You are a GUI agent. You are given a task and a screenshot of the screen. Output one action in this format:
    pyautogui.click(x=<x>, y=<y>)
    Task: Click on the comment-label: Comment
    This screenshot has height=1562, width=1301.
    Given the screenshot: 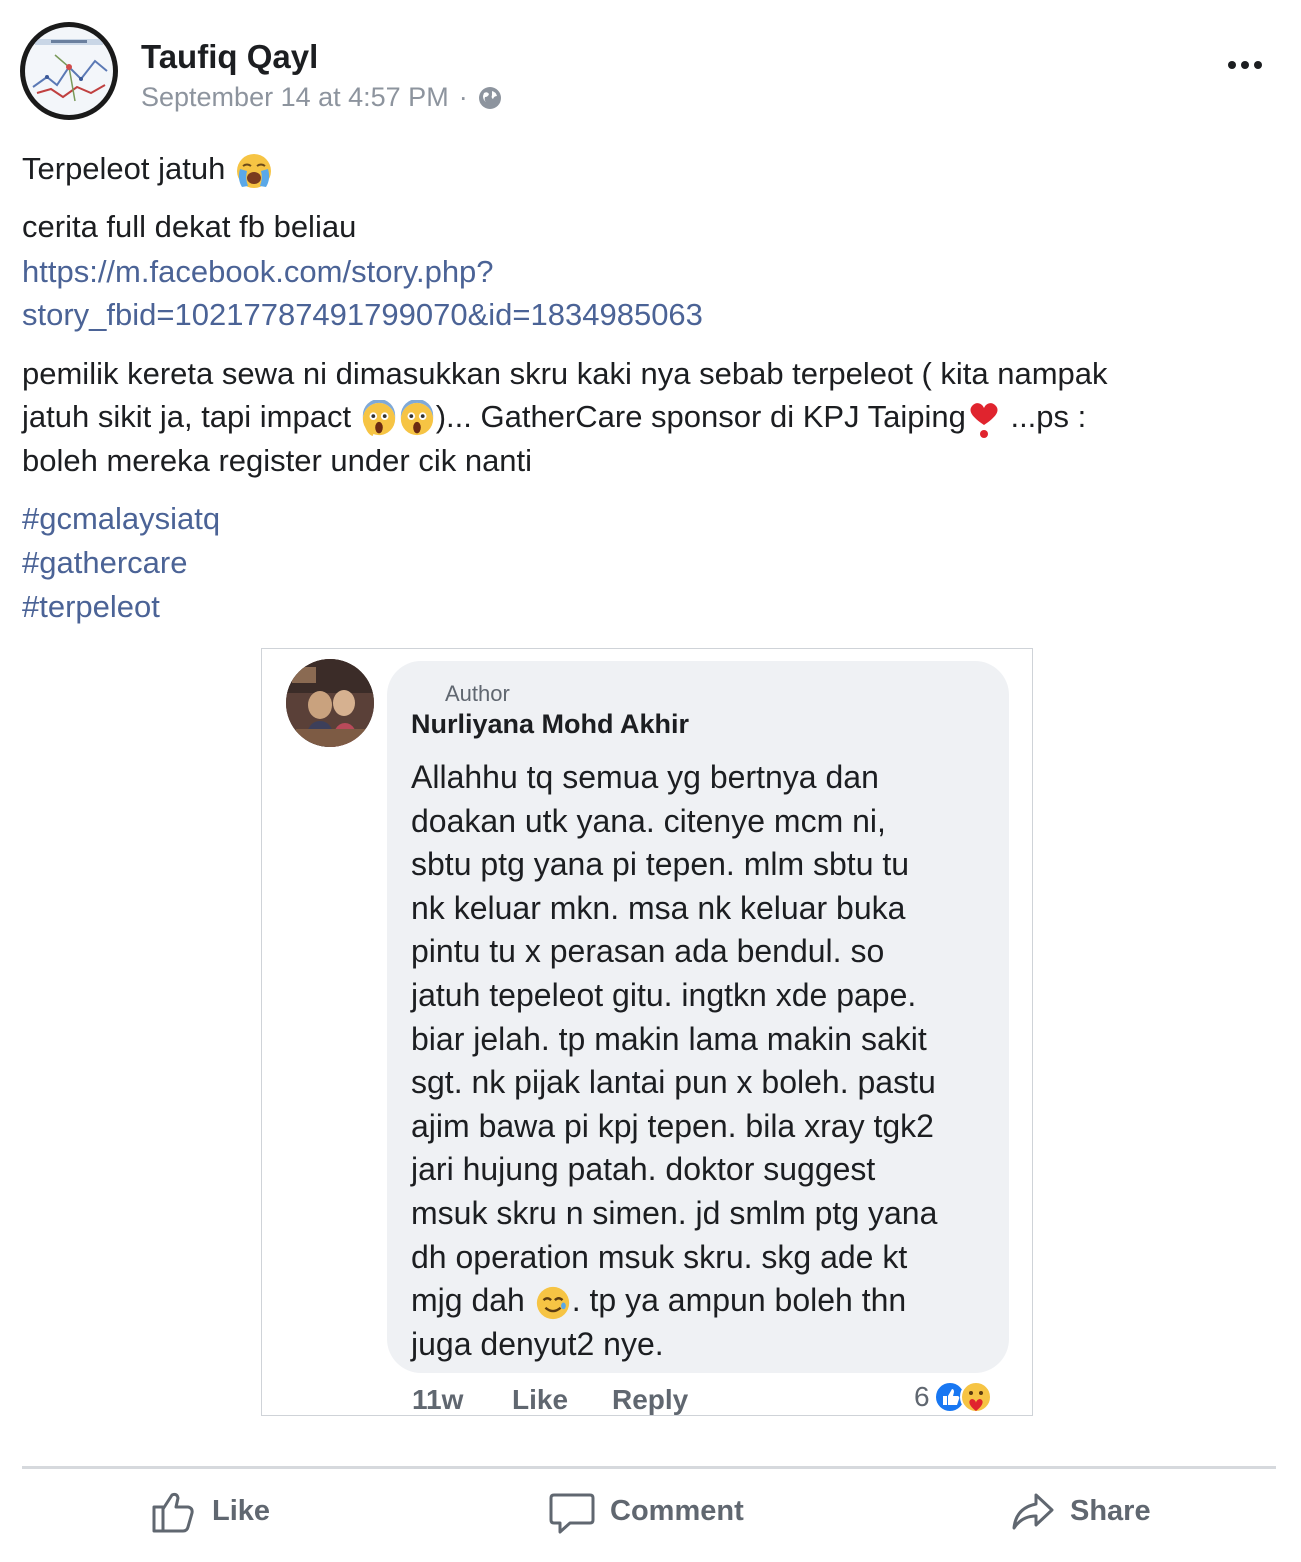 What is the action you would take?
    pyautogui.click(x=677, y=1510)
    